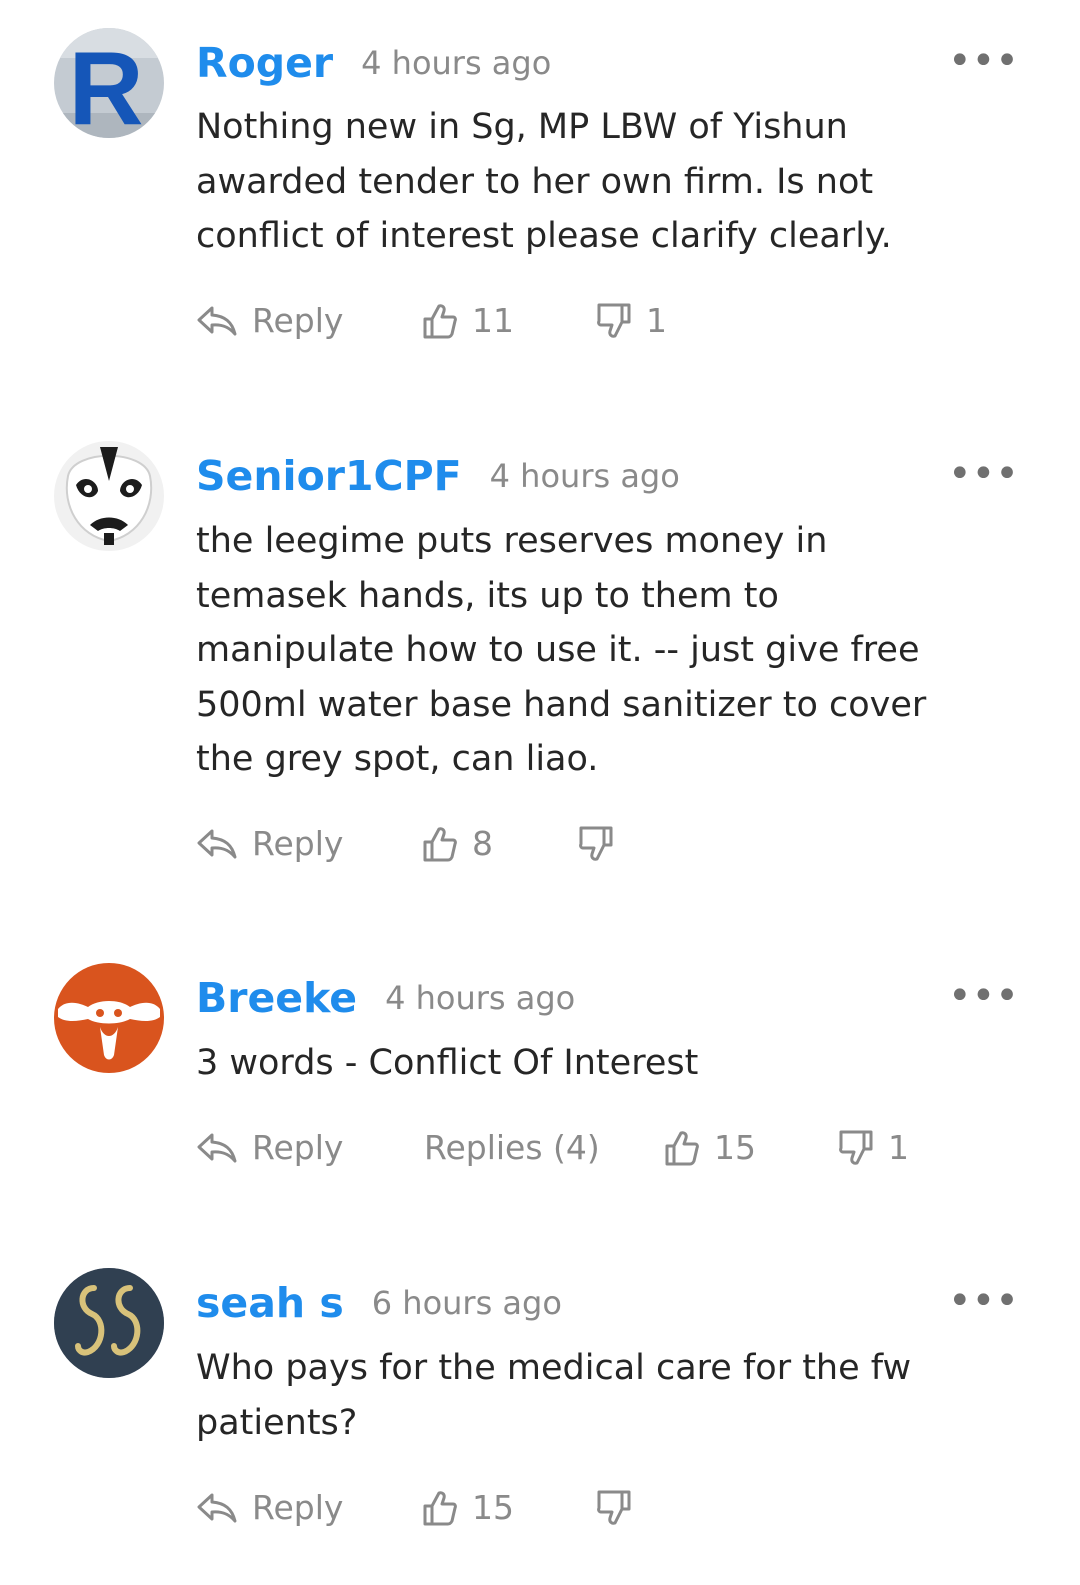 The width and height of the screenshot is (1080, 1585). I want to click on comment-header: seah s 6 hours ago, so click(379, 1303).